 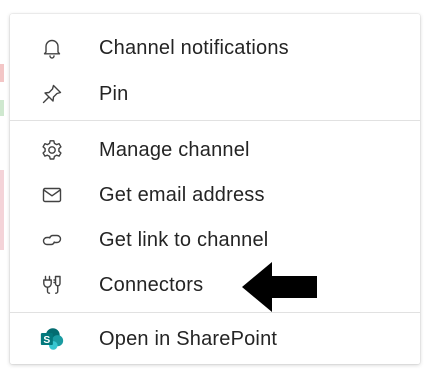 What do you see at coordinates (2, 73) in the screenshot?
I see `background-accent-red` at bounding box center [2, 73].